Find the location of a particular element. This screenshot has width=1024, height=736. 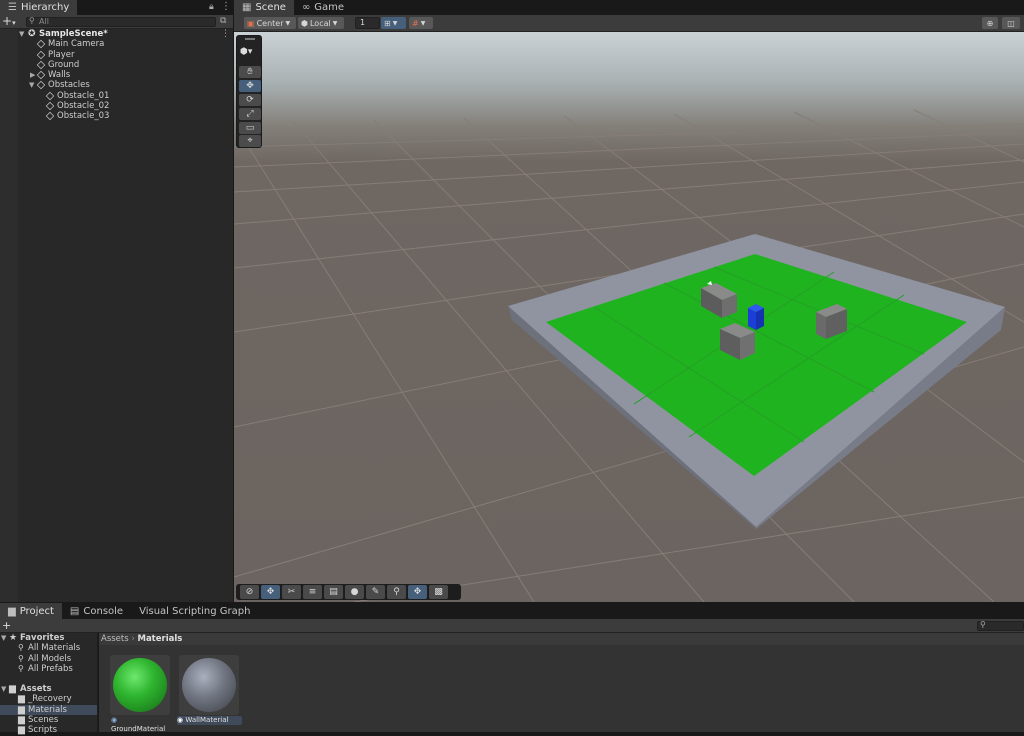

transform-tool-button: ⌖ is located at coordinates (250, 141).